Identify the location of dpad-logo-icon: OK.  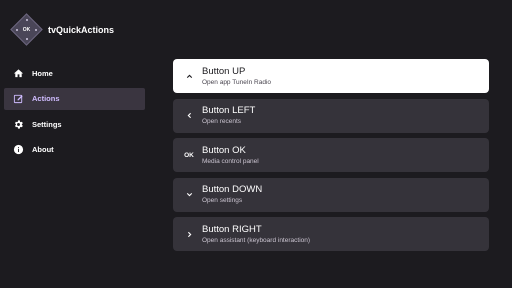
(26, 29).